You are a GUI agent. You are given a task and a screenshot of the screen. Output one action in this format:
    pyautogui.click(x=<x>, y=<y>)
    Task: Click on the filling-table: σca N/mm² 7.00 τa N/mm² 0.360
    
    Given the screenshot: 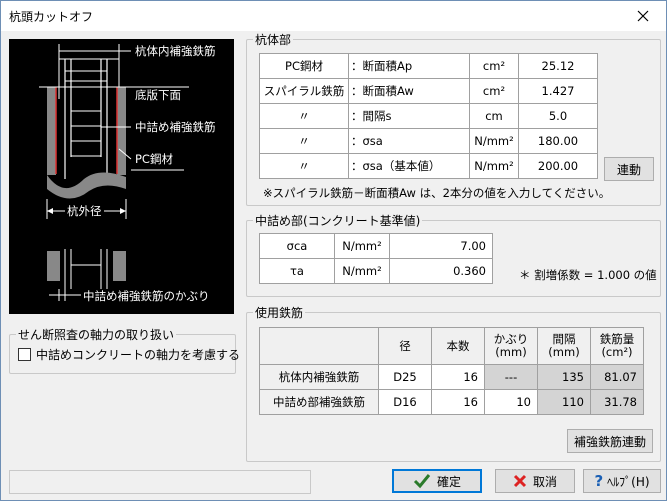 What is the action you would take?
    pyautogui.click(x=376, y=258)
    